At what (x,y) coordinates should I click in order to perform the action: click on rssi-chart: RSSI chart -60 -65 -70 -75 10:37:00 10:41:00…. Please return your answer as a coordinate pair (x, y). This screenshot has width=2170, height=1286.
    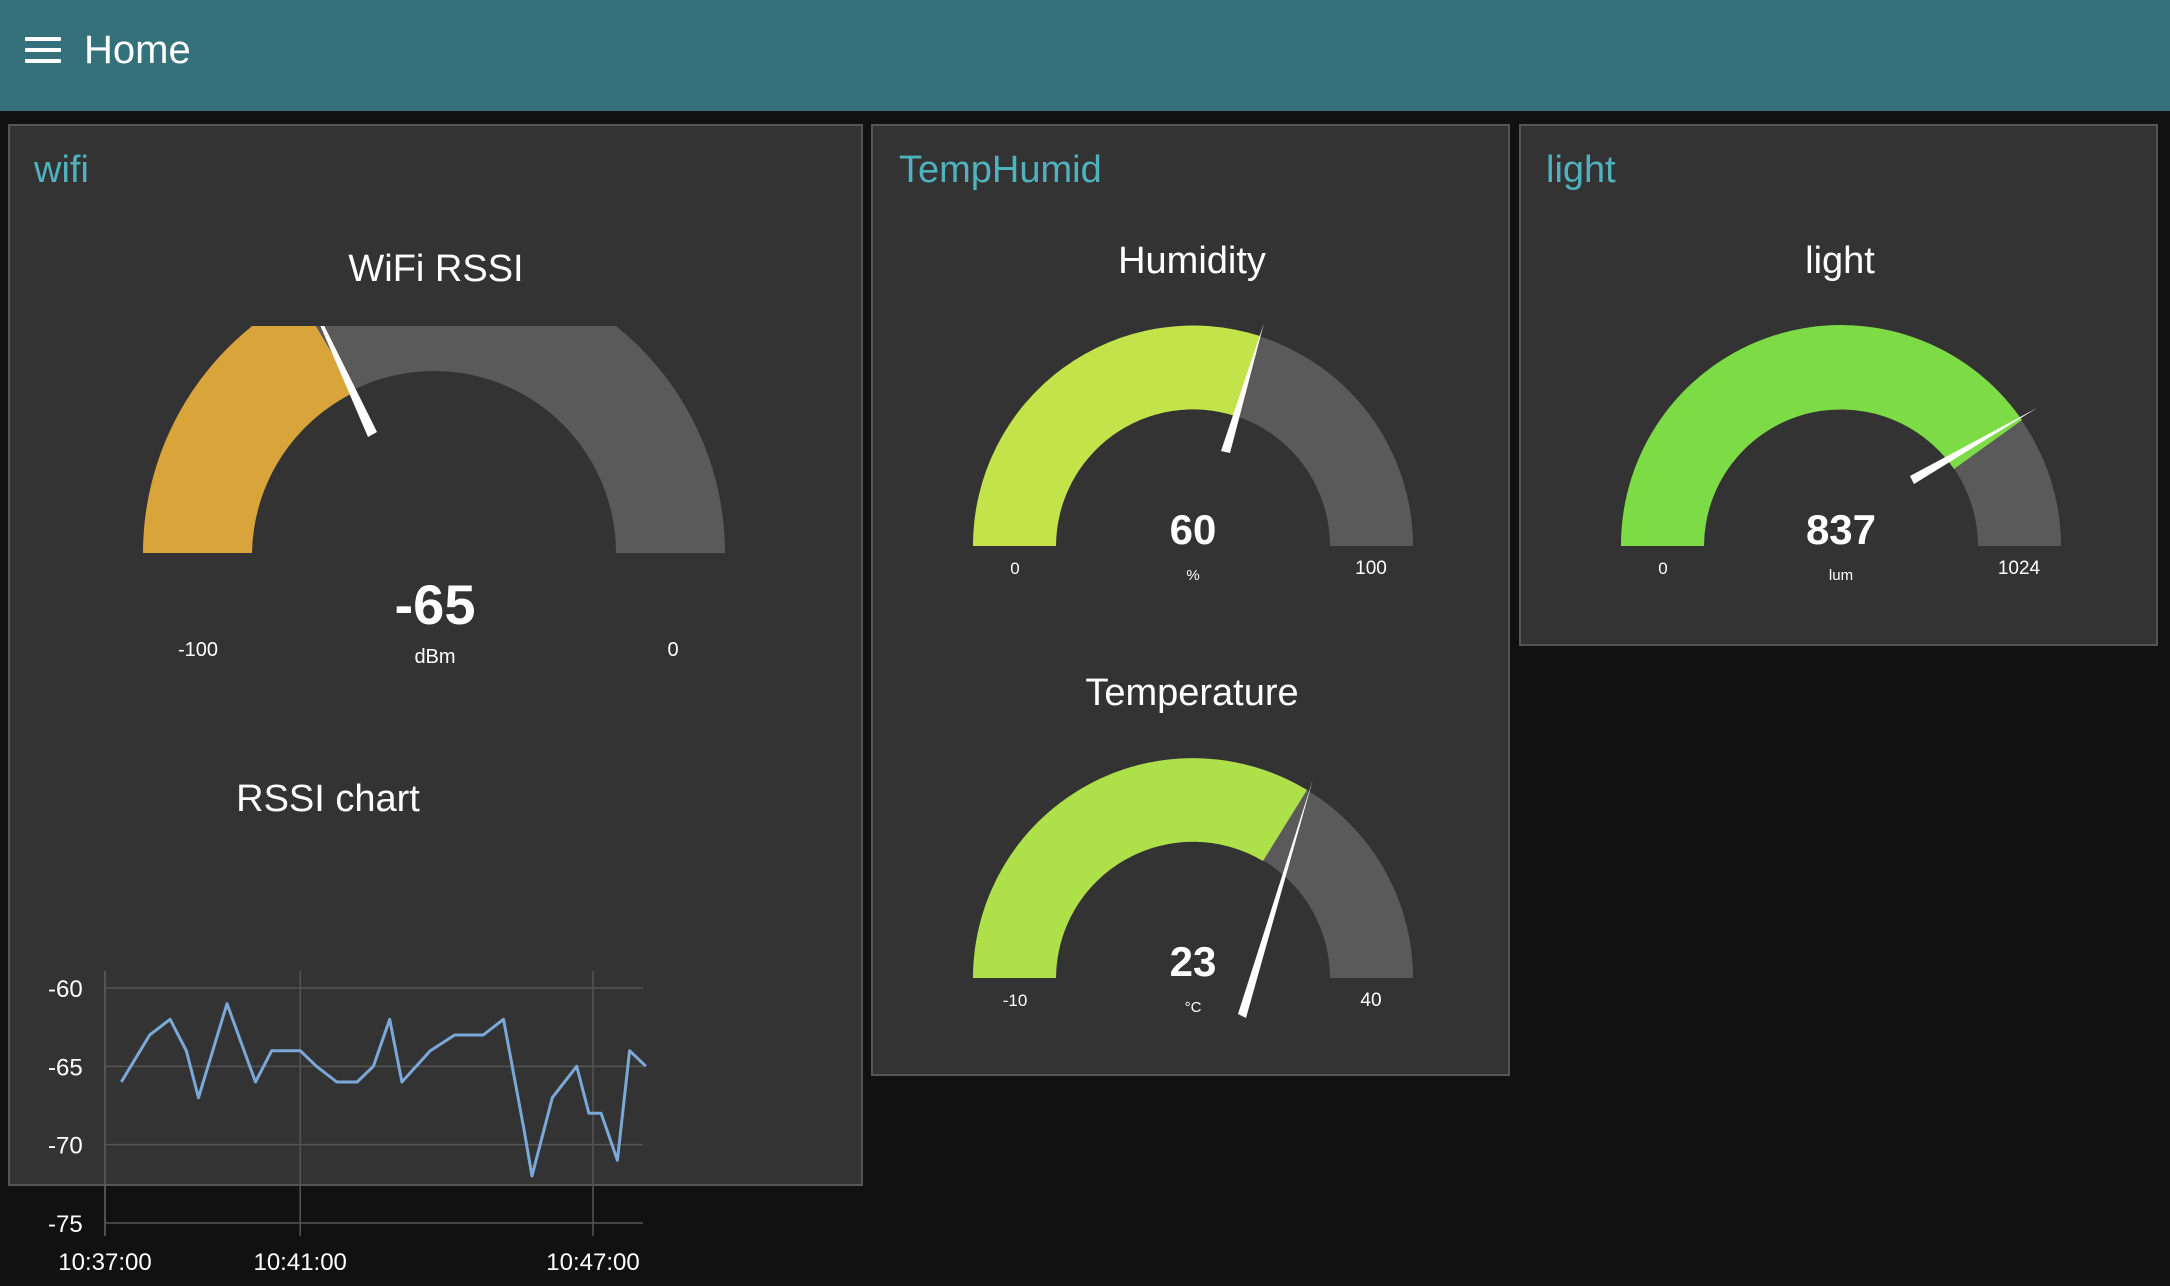
    Looking at the image, I should click on (347, 1027).